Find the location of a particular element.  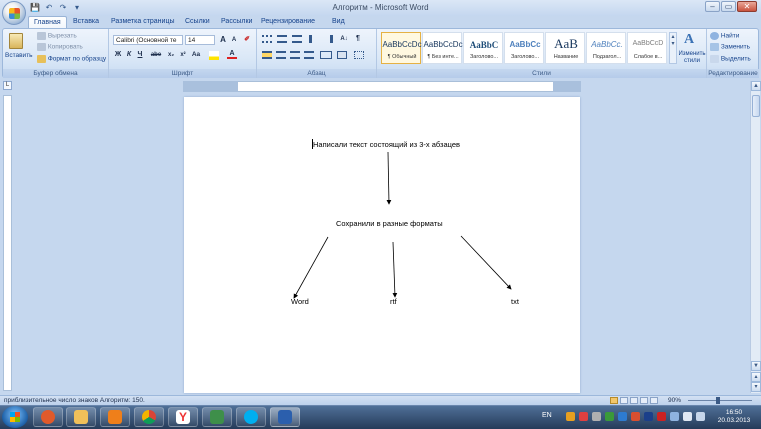

office-button is located at coordinates (14, 13).